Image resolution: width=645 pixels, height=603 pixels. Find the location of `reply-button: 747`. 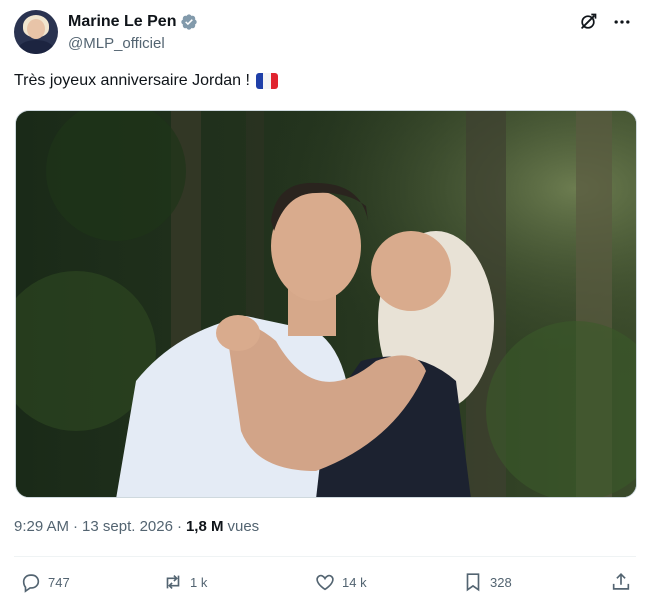

reply-button: 747 is located at coordinates (45, 582).